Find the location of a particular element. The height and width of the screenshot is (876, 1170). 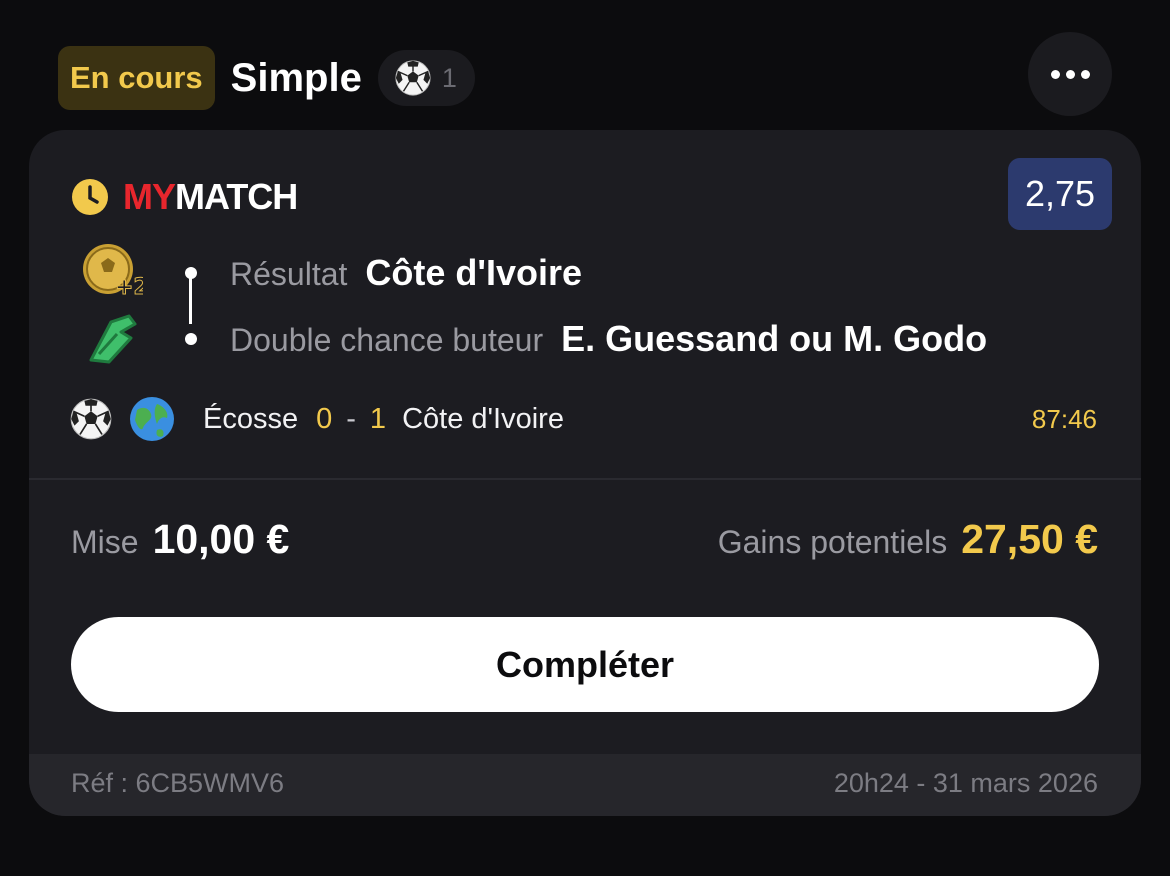

complete-button: Compléter is located at coordinates (585, 664).